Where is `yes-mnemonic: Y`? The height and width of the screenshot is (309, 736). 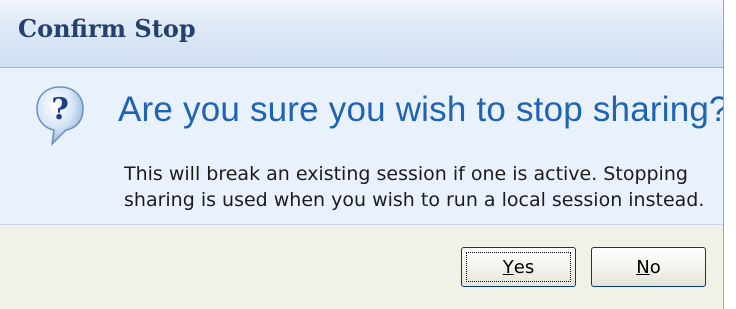
yes-mnemonic: Y is located at coordinates (508, 267).